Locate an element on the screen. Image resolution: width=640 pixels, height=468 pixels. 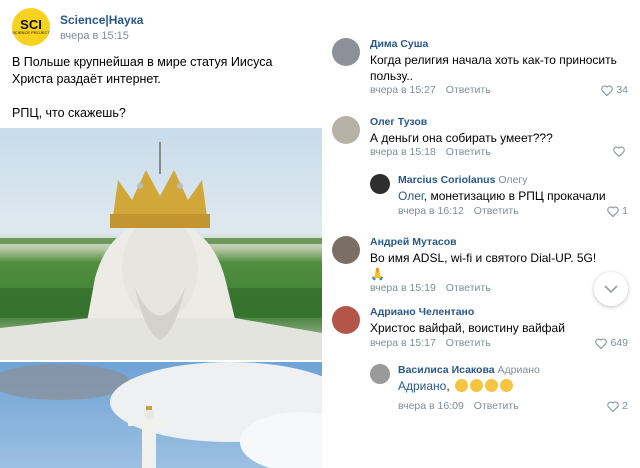
comment-author: Василиса Исакова Адриано is located at coordinates (469, 370).